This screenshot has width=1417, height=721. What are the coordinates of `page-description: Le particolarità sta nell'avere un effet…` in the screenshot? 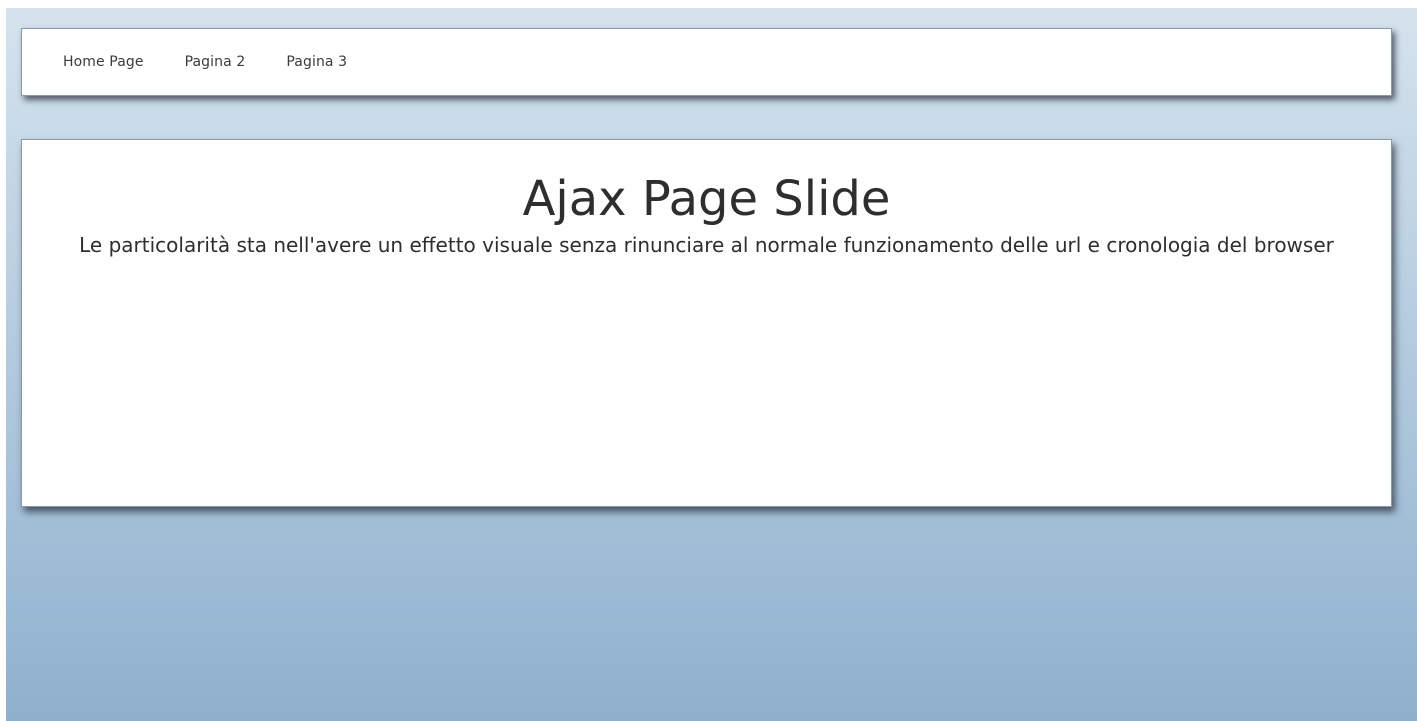 It's located at (706, 245).